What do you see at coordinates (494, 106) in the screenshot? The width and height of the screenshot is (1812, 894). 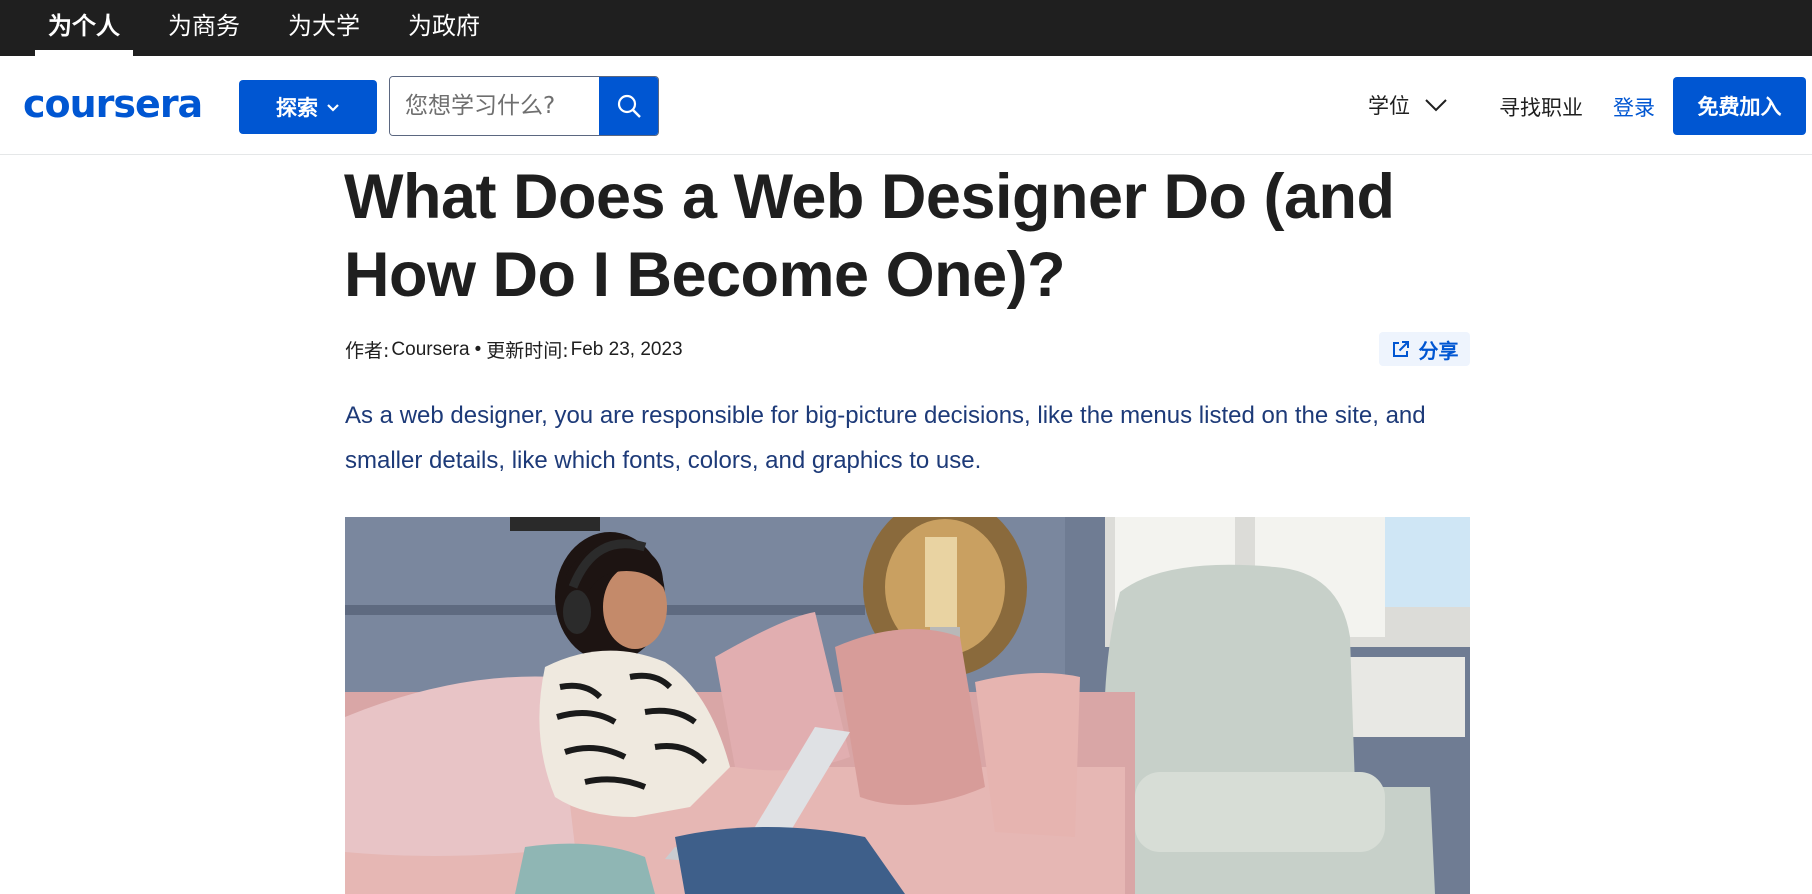 I see `search-input` at bounding box center [494, 106].